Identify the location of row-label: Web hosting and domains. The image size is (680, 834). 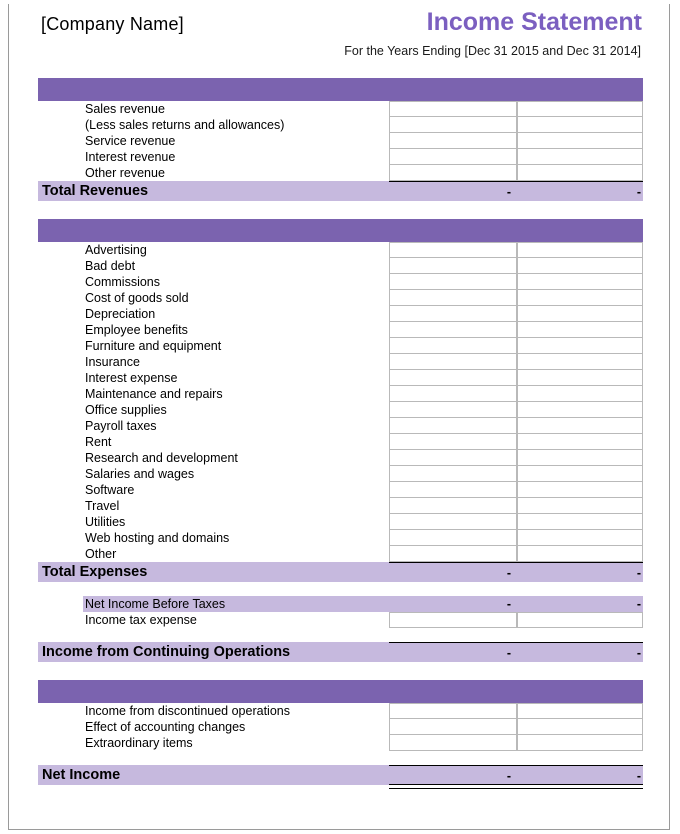
(157, 538).